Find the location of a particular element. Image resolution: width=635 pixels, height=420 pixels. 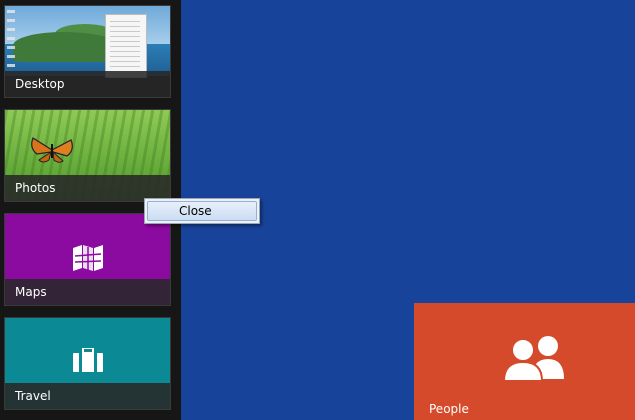

switcher-item-maps: Maps is located at coordinates (87, 259).